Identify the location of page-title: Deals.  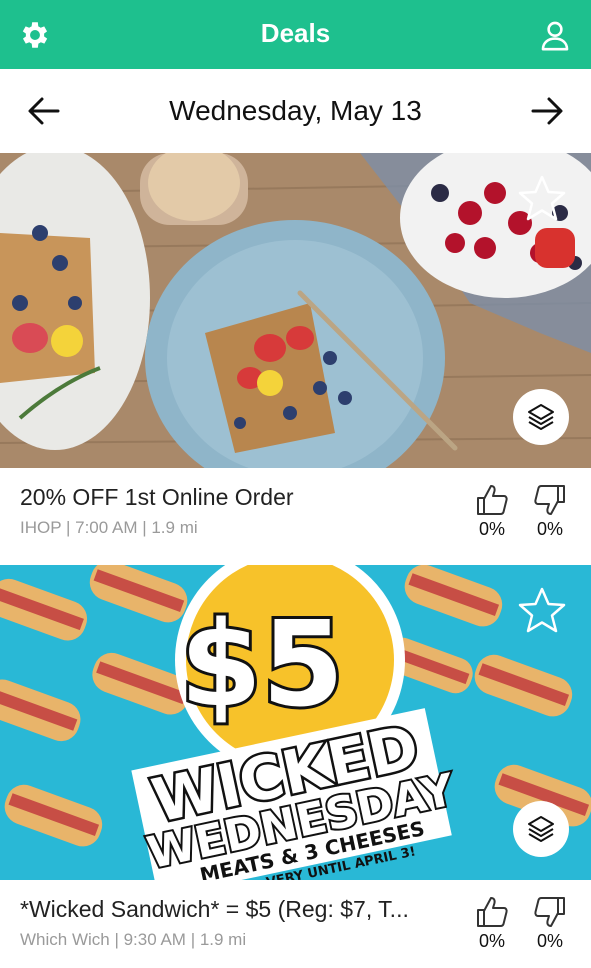
(295, 33).